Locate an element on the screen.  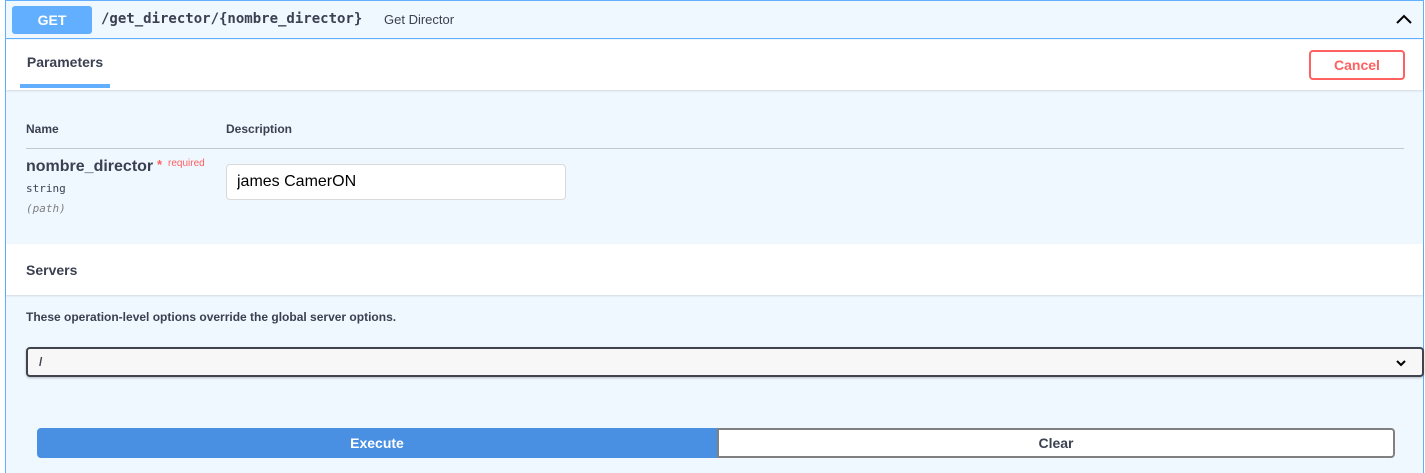
required-label: required is located at coordinates (186, 163).